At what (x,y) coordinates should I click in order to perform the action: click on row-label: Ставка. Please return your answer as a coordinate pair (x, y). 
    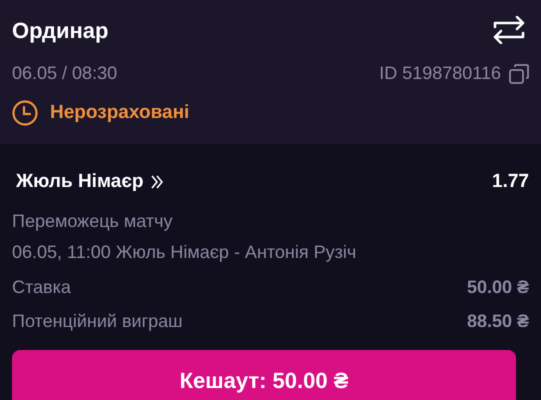
    Looking at the image, I should click on (41, 287).